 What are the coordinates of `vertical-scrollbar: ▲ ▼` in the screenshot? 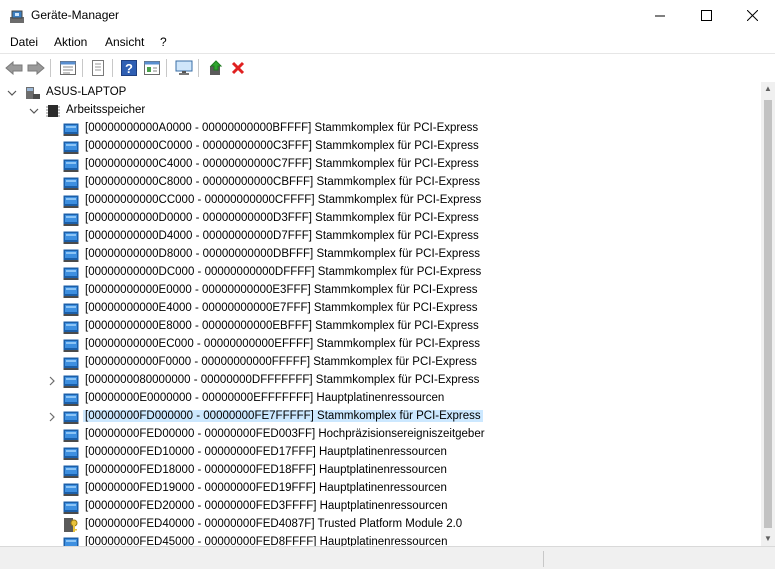 It's located at (768, 314).